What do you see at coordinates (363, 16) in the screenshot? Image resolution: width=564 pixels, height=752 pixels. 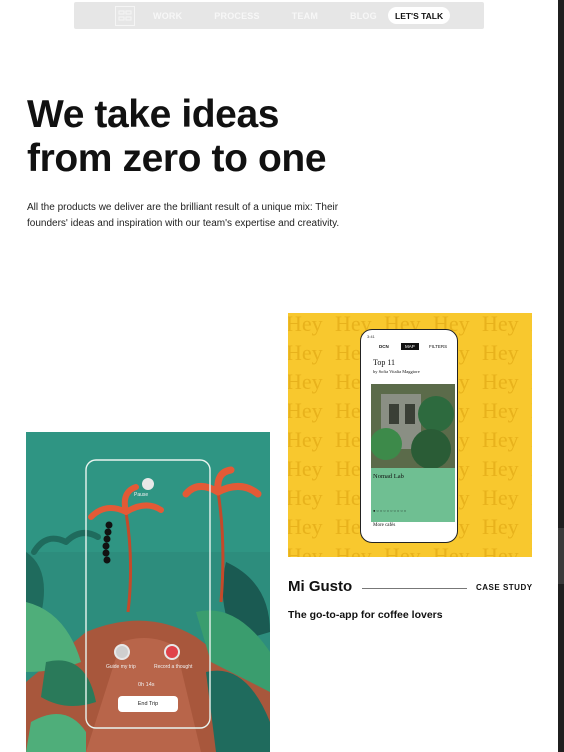 I see `nav-link-blog: BLOG` at bounding box center [363, 16].